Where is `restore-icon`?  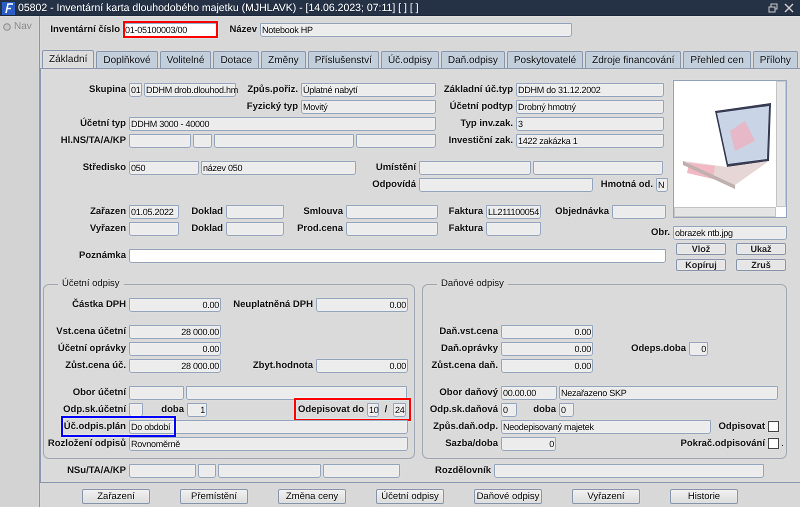
restore-icon is located at coordinates (773, 8).